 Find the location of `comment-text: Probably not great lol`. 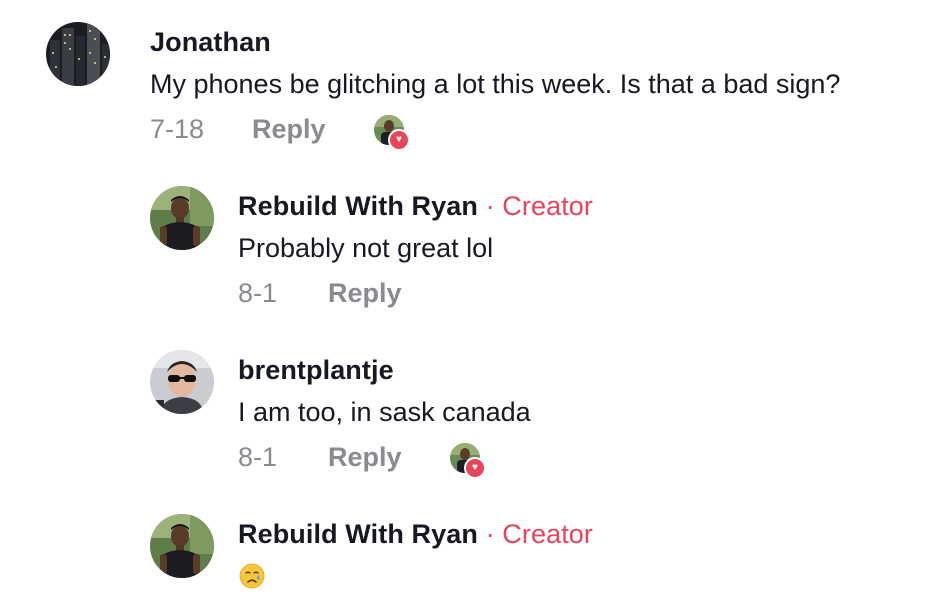

comment-text: Probably not great lol is located at coordinates (366, 248).